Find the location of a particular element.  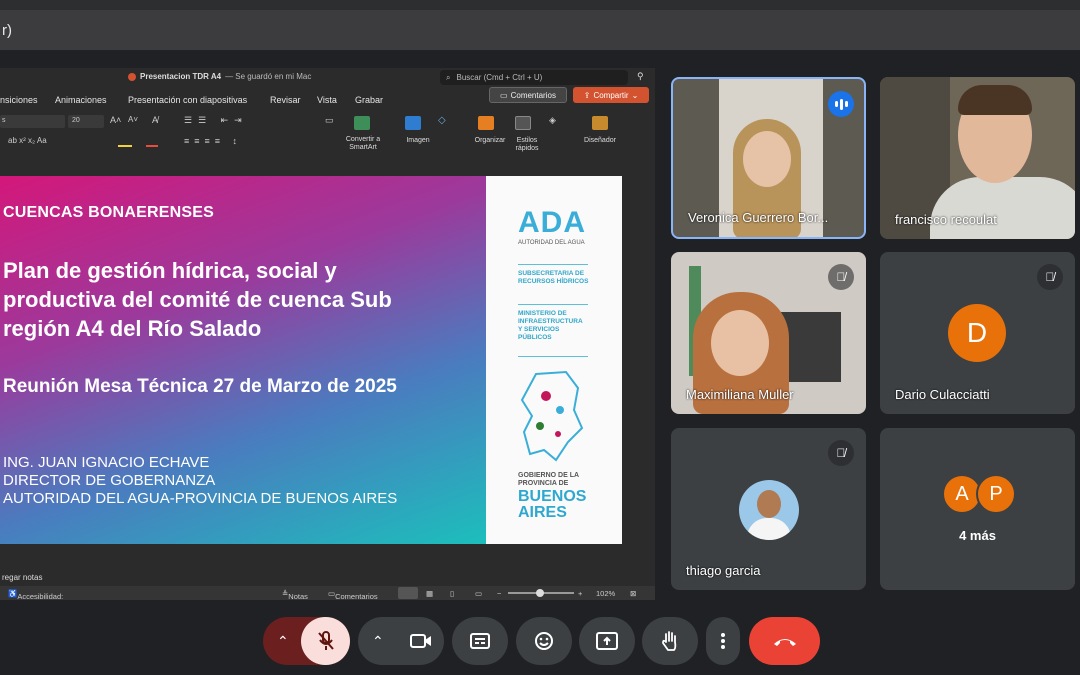

share-link-icon: ⚲ is located at coordinates (640, 76).